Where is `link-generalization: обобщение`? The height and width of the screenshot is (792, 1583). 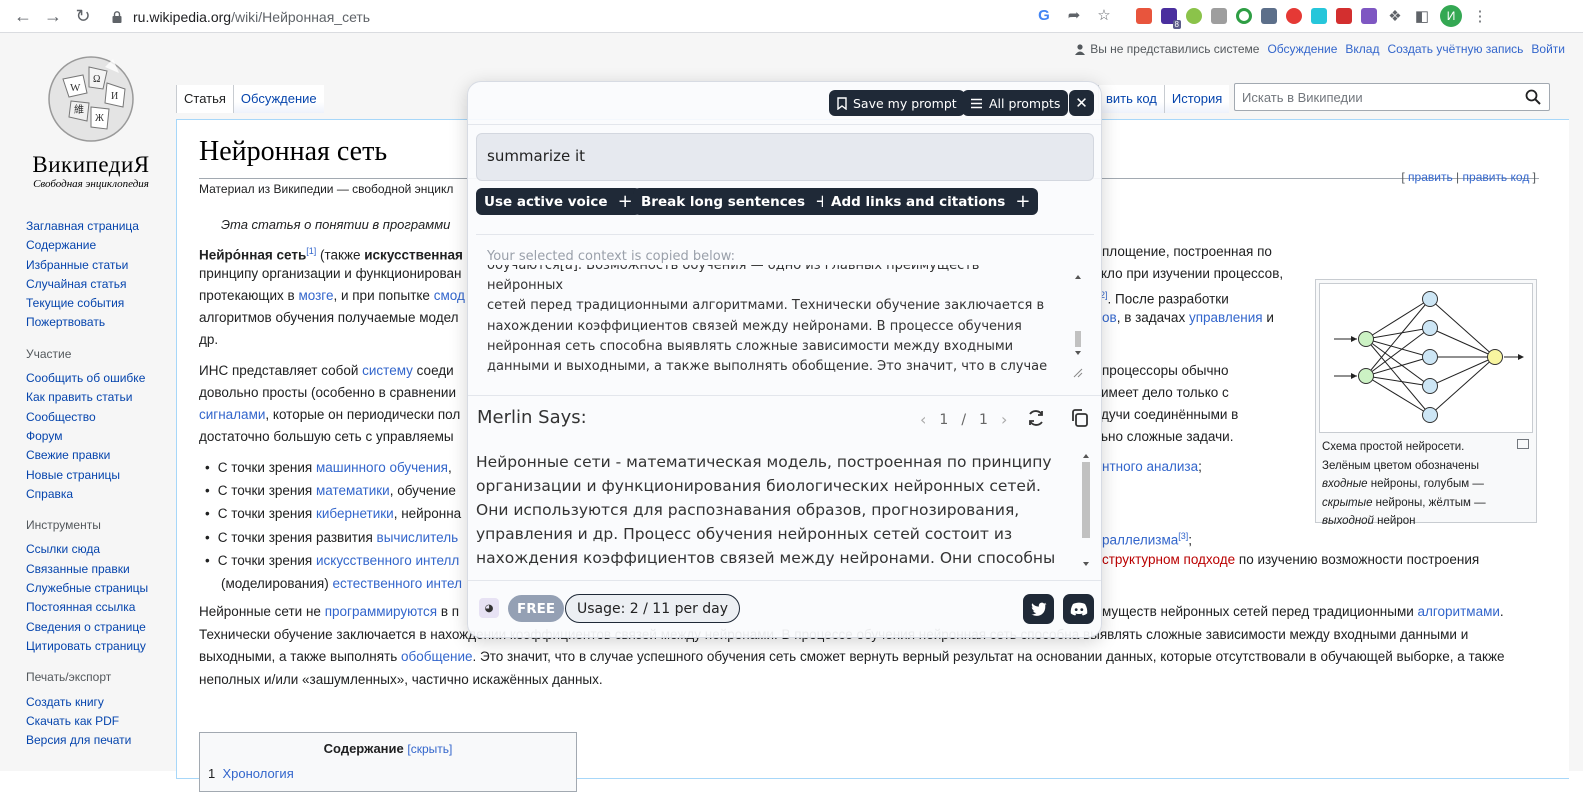 link-generalization: обобщение is located at coordinates (436, 656).